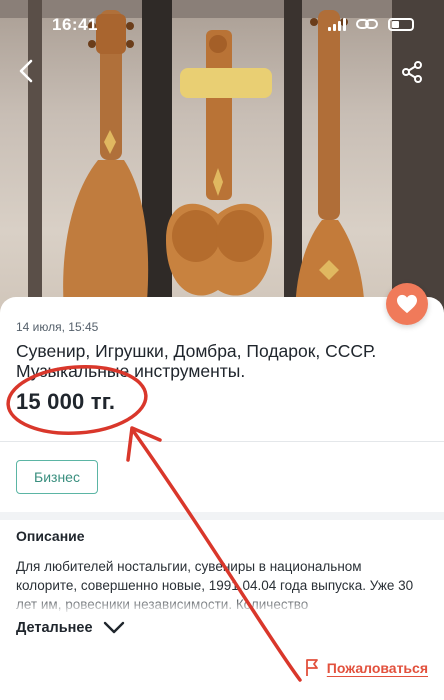  I want to click on favorite-button, so click(407, 304).